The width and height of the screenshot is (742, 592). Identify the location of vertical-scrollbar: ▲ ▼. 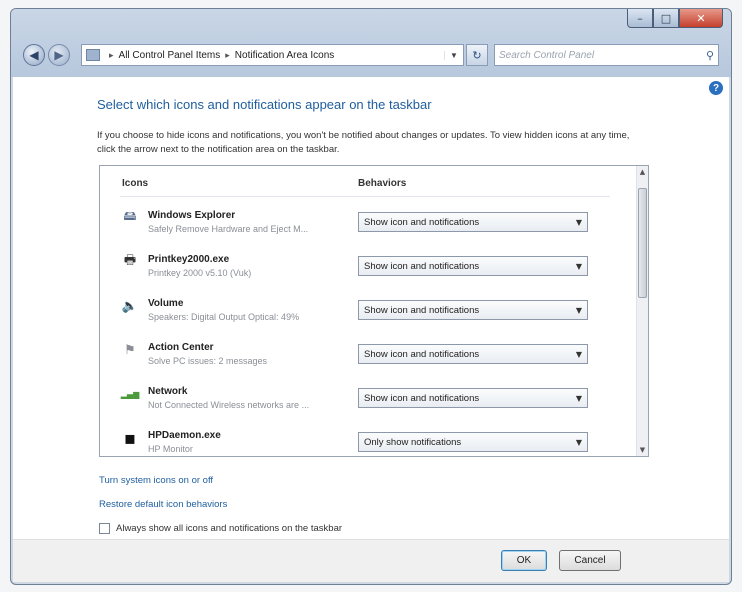
(642, 311).